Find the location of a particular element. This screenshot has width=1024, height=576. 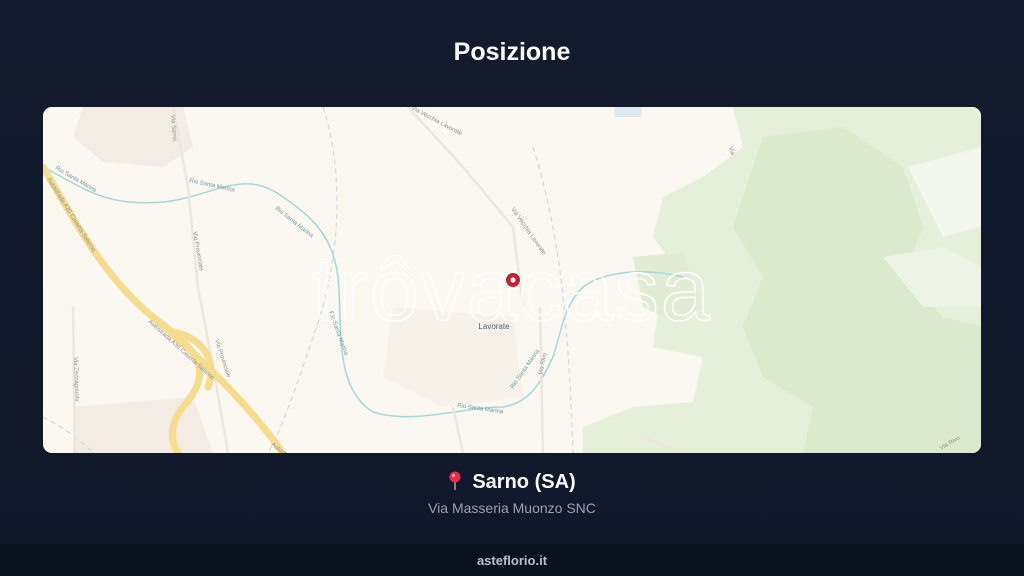

location-marker is located at coordinates (513, 280).